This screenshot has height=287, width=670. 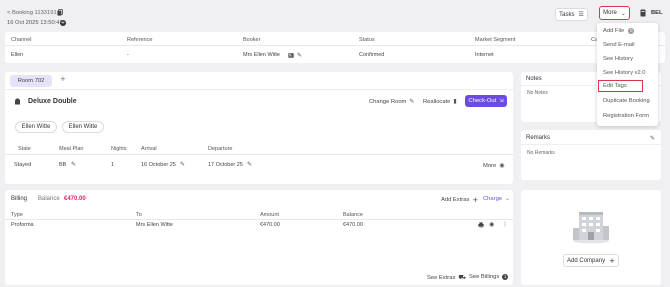 I want to click on billing-title: Billing, so click(x=19, y=199).